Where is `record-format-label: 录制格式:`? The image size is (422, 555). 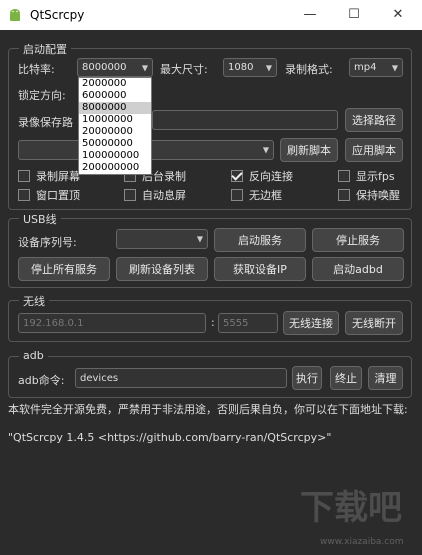
record-format-label: 录制格式: is located at coordinates (309, 69).